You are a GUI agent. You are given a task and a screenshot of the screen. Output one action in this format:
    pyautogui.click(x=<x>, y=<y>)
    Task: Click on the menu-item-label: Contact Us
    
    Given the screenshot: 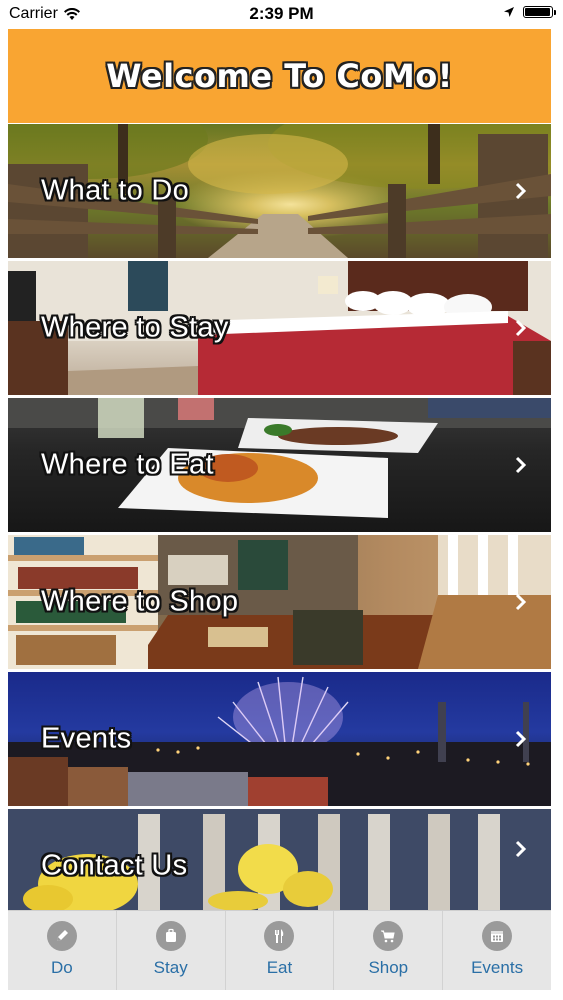 What is the action you would take?
    pyautogui.click(x=114, y=865)
    